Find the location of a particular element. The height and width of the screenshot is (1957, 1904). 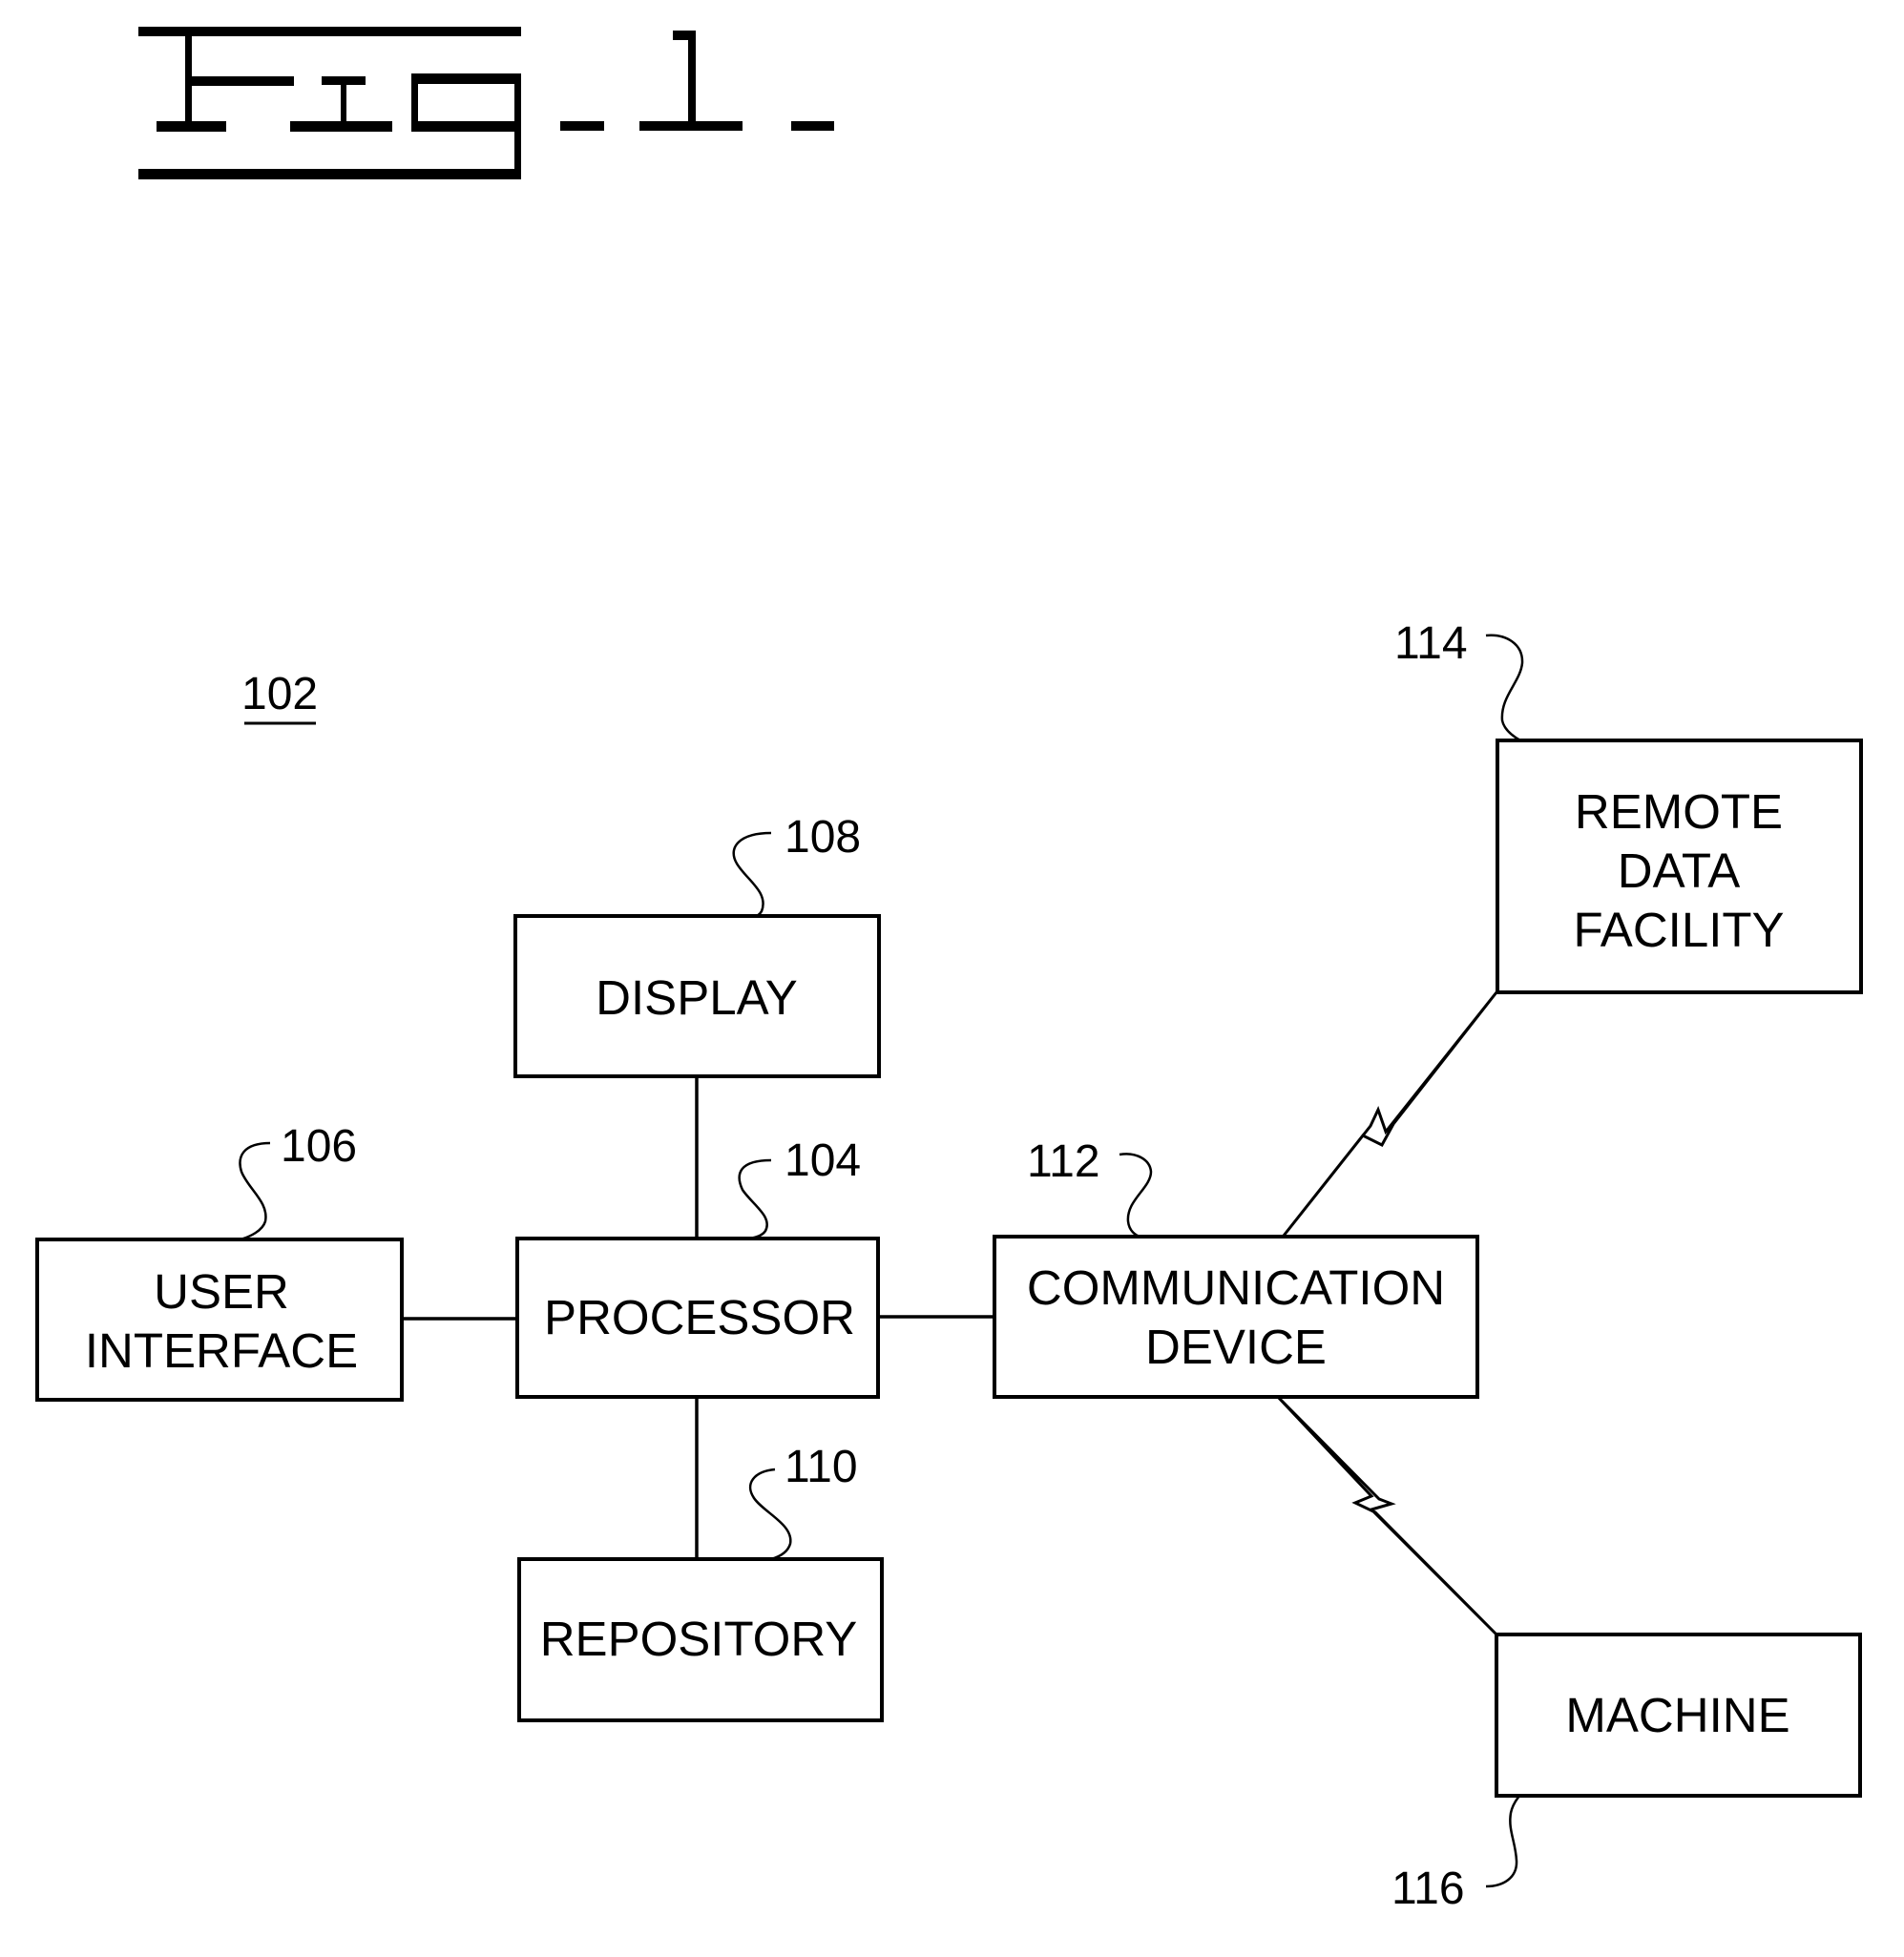

fig-title-f-midbar is located at coordinates (241, 81).